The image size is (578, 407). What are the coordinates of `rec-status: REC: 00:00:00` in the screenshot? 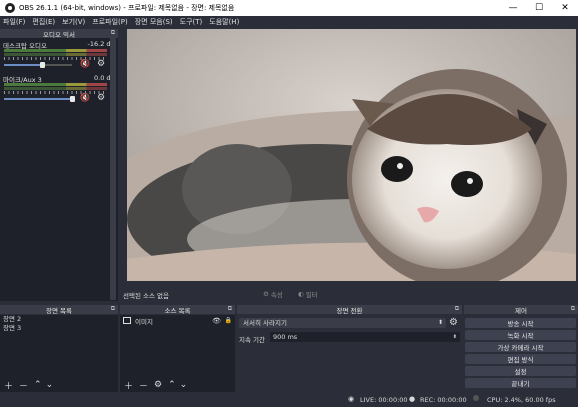 It's located at (443, 400).